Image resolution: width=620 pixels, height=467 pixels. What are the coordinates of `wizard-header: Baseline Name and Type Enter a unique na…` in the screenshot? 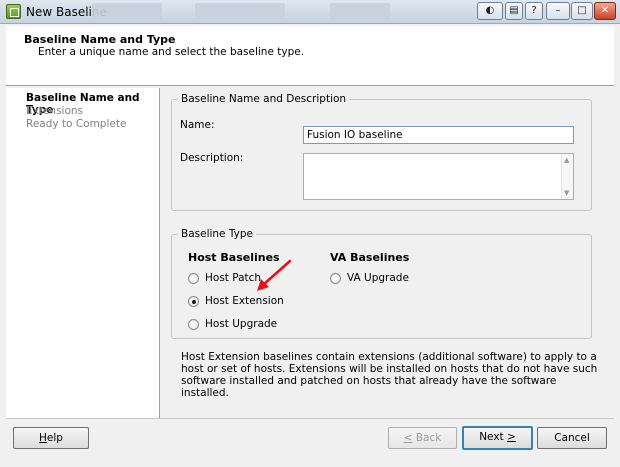 It's located at (310, 56).